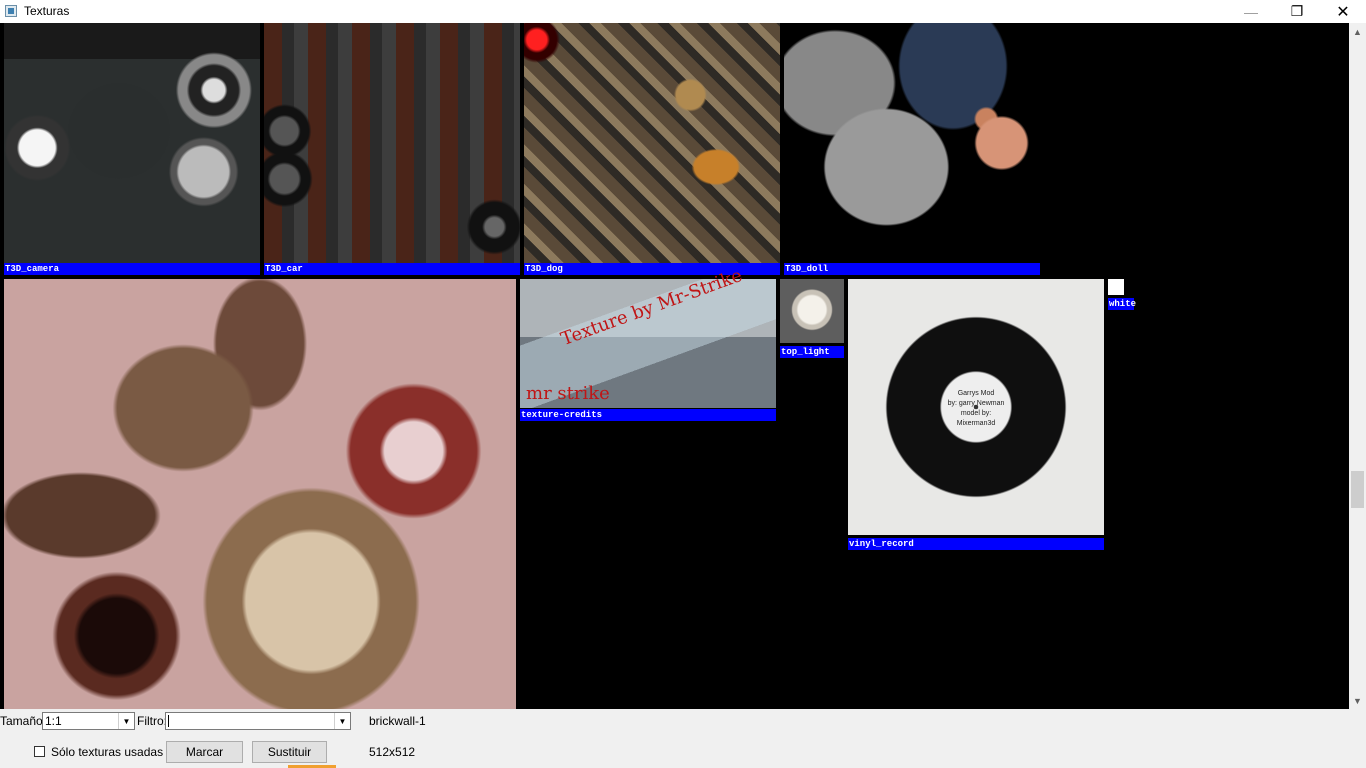 The image size is (1366, 768). I want to click on filter-combo: ▼, so click(258, 721).